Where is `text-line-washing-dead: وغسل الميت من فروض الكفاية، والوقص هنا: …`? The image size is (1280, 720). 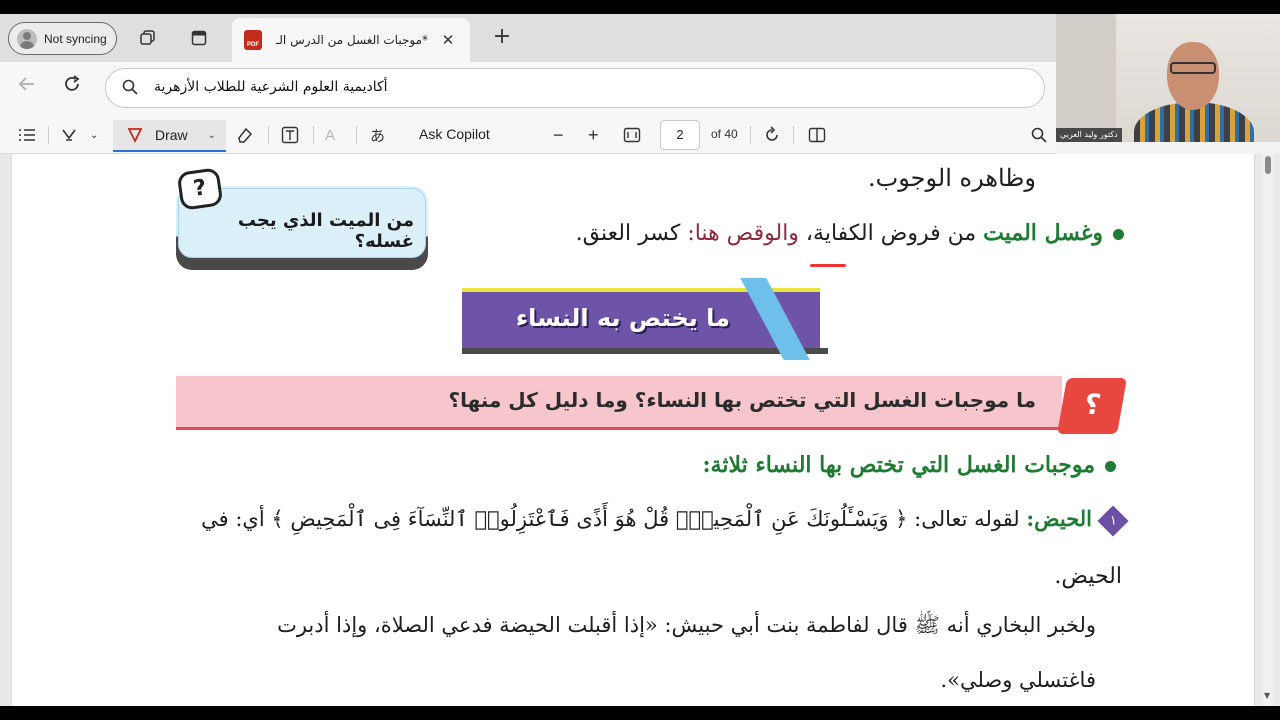 text-line-washing-dead: وغسل الميت من فروض الكفاية، والوقص هنا: … is located at coordinates (850, 233).